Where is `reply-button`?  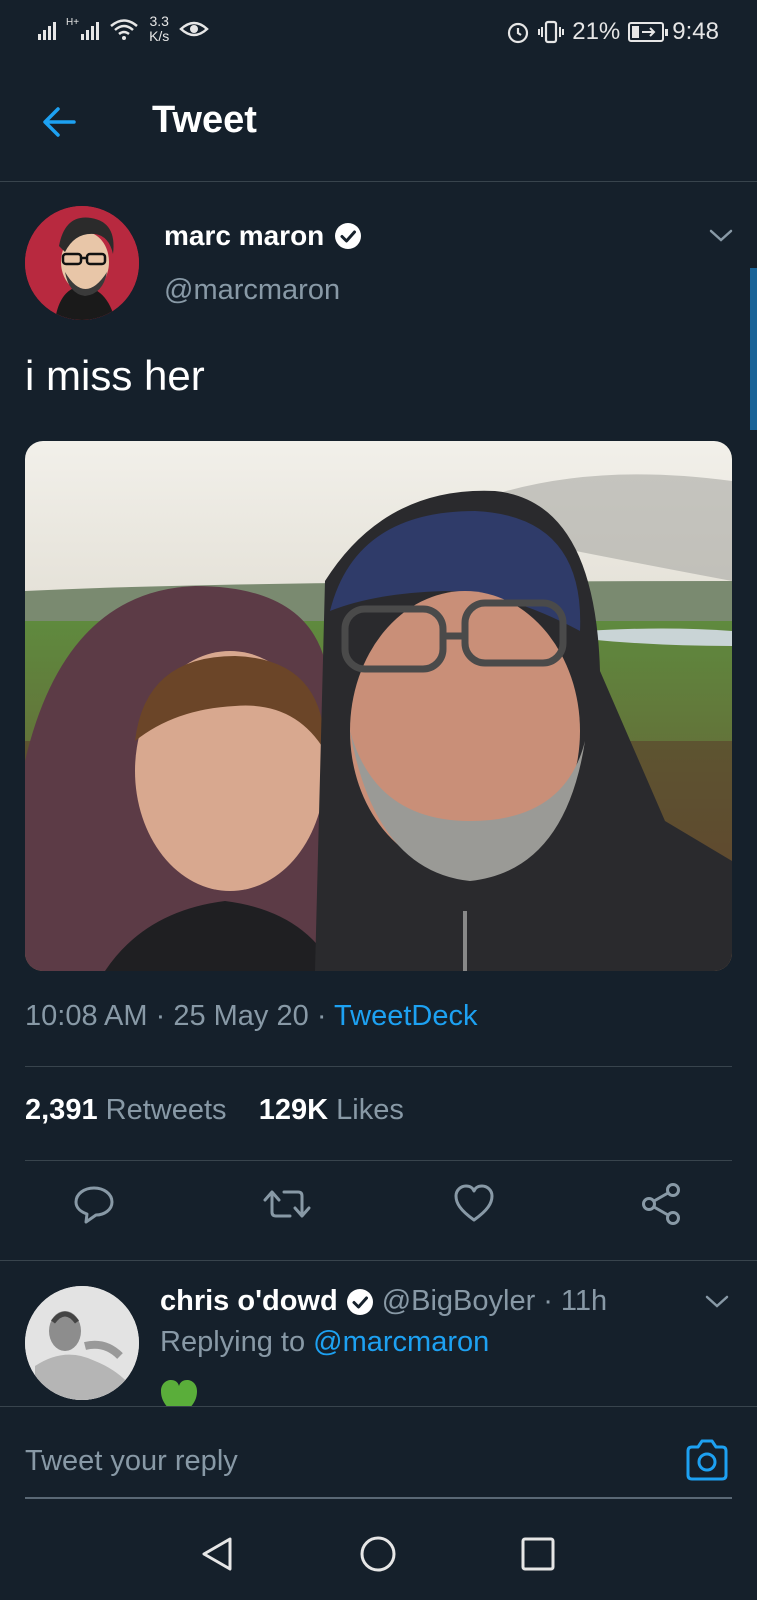
reply-button is located at coordinates (94, 1204).